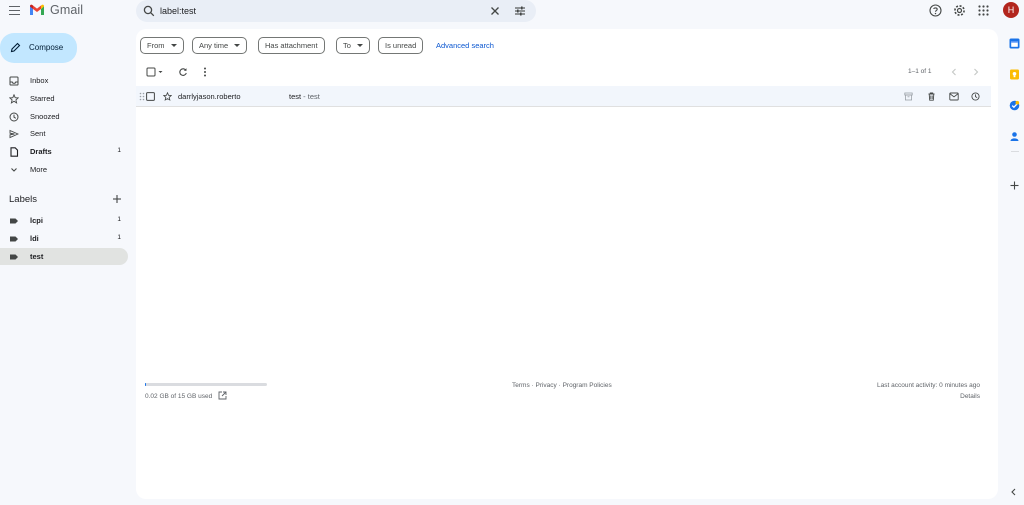  Describe the element at coordinates (563, 96) in the screenshot. I see `table-row: darrlyjason.roberto test - test` at that location.